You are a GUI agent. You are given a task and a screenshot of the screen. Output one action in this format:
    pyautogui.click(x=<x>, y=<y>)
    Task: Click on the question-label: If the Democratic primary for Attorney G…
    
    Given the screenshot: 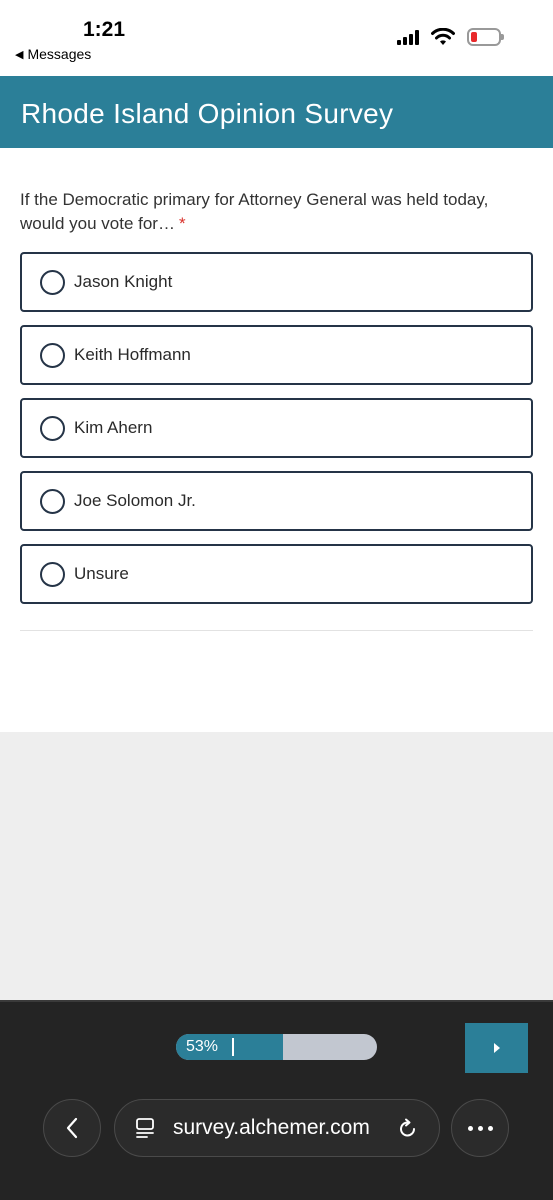 What is the action you would take?
    pyautogui.click(x=254, y=211)
    